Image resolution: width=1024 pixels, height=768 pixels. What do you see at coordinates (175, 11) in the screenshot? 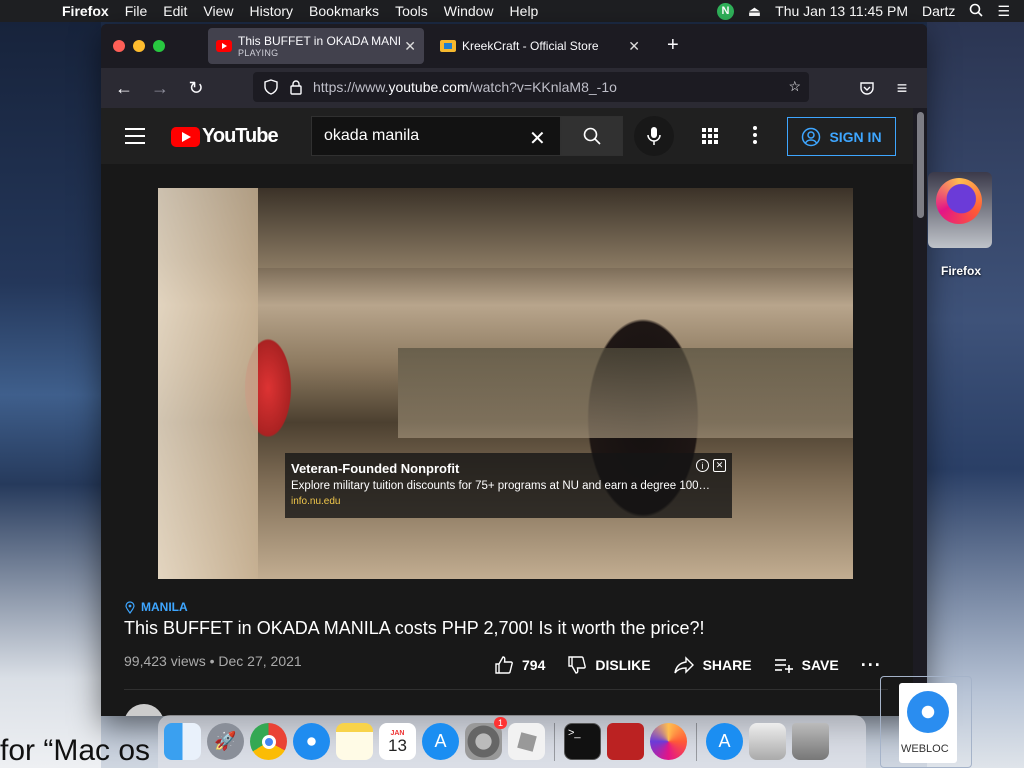
I see `menu-edit: Edit` at bounding box center [175, 11].